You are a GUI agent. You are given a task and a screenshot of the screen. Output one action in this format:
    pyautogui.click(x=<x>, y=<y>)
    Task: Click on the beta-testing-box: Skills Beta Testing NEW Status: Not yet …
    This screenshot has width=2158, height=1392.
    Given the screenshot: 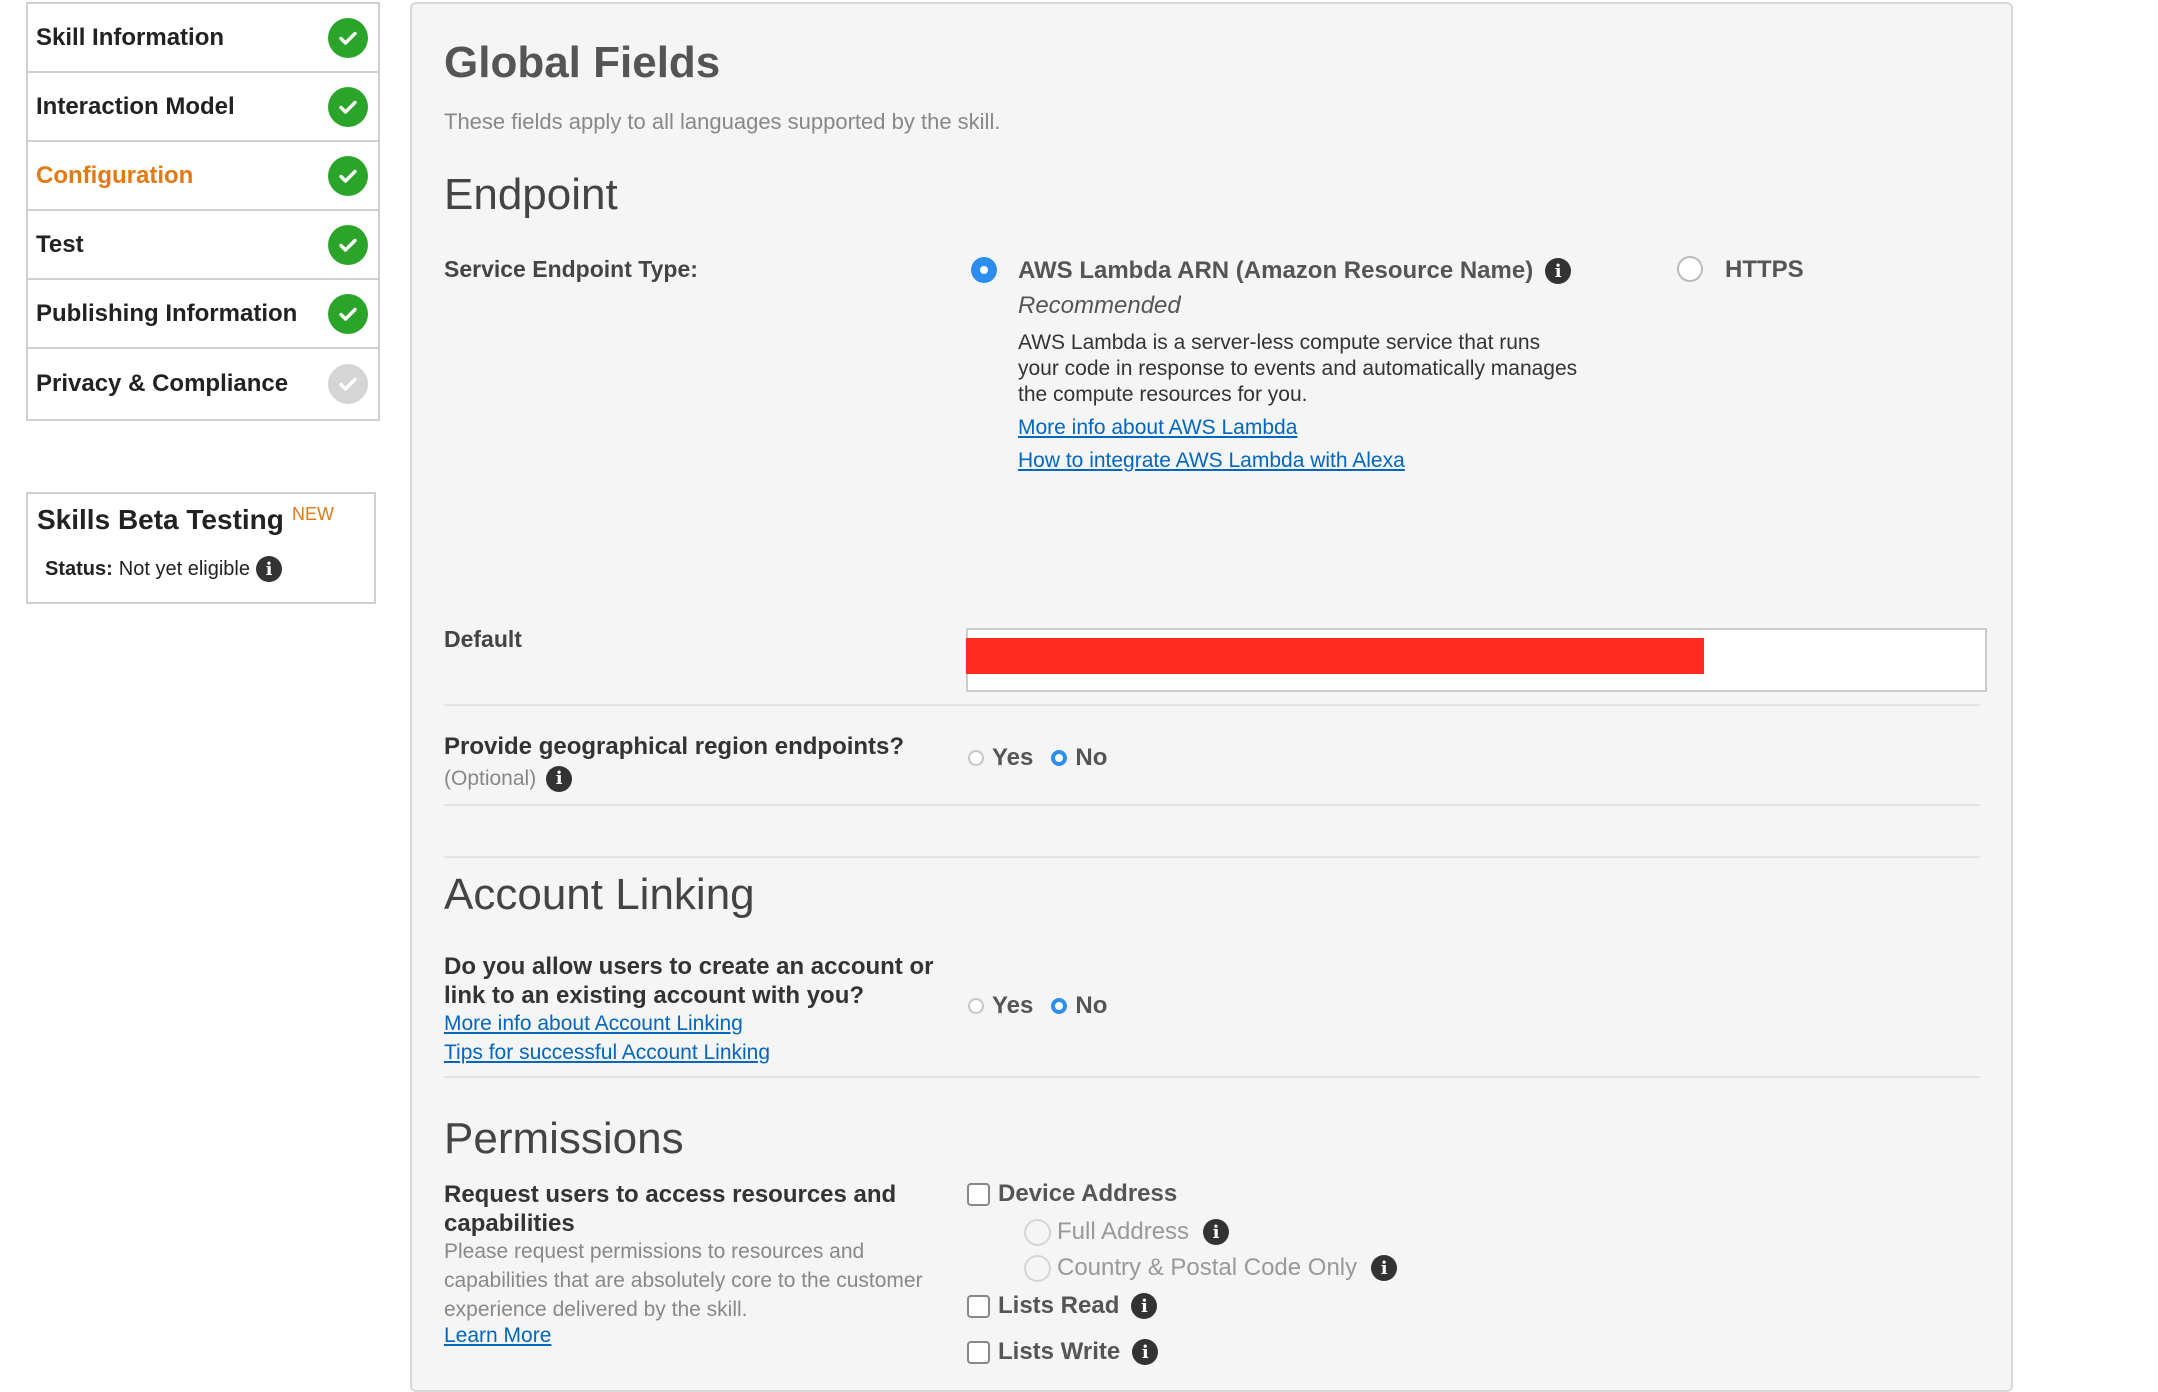 What is the action you would take?
    pyautogui.click(x=201, y=548)
    